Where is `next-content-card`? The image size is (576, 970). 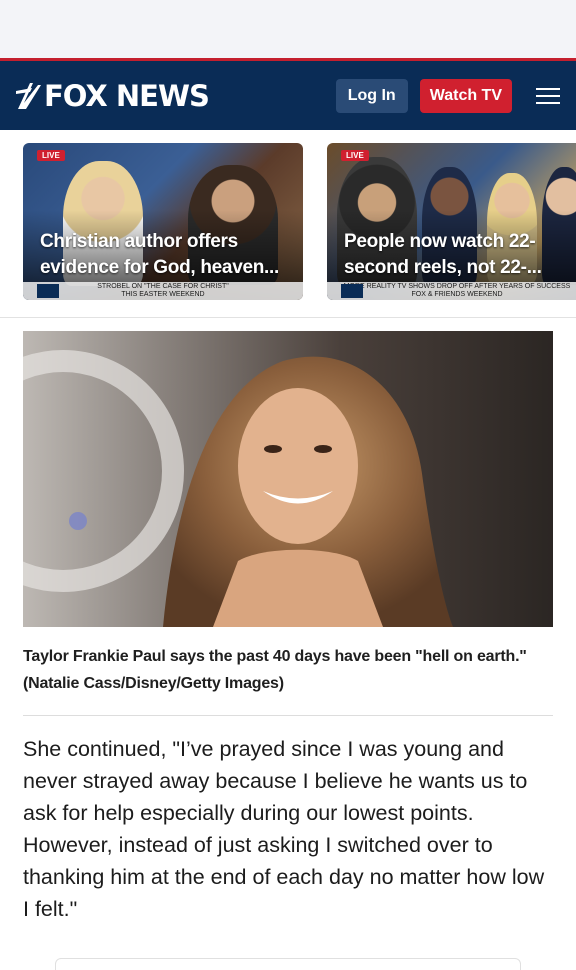
next-content-card is located at coordinates (288, 964).